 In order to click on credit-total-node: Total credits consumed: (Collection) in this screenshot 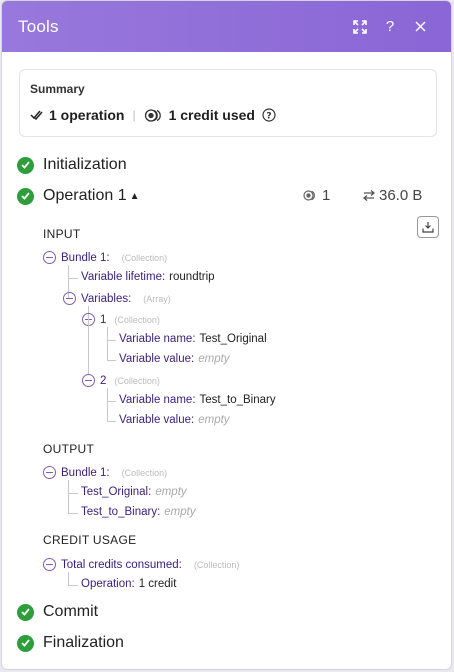, I will do `click(141, 564)`.